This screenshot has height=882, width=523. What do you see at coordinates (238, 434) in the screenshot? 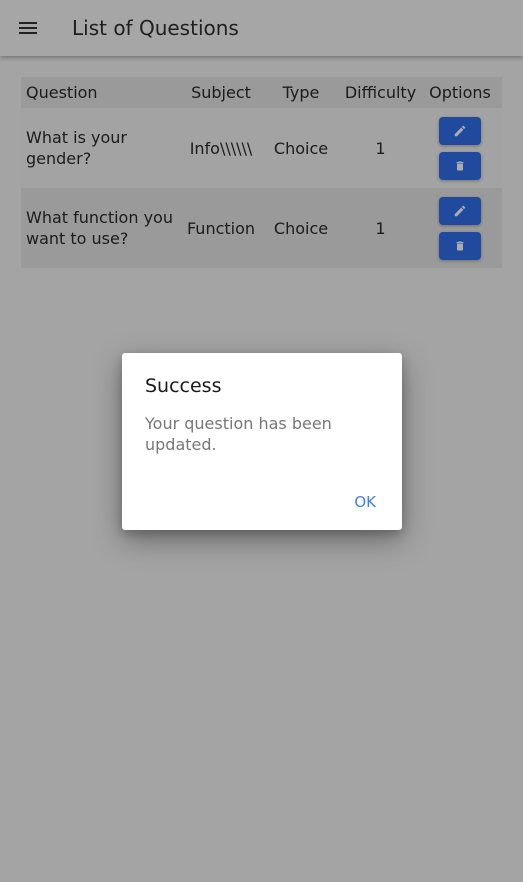
I see `dialog-message: Your question has been updated.` at bounding box center [238, 434].